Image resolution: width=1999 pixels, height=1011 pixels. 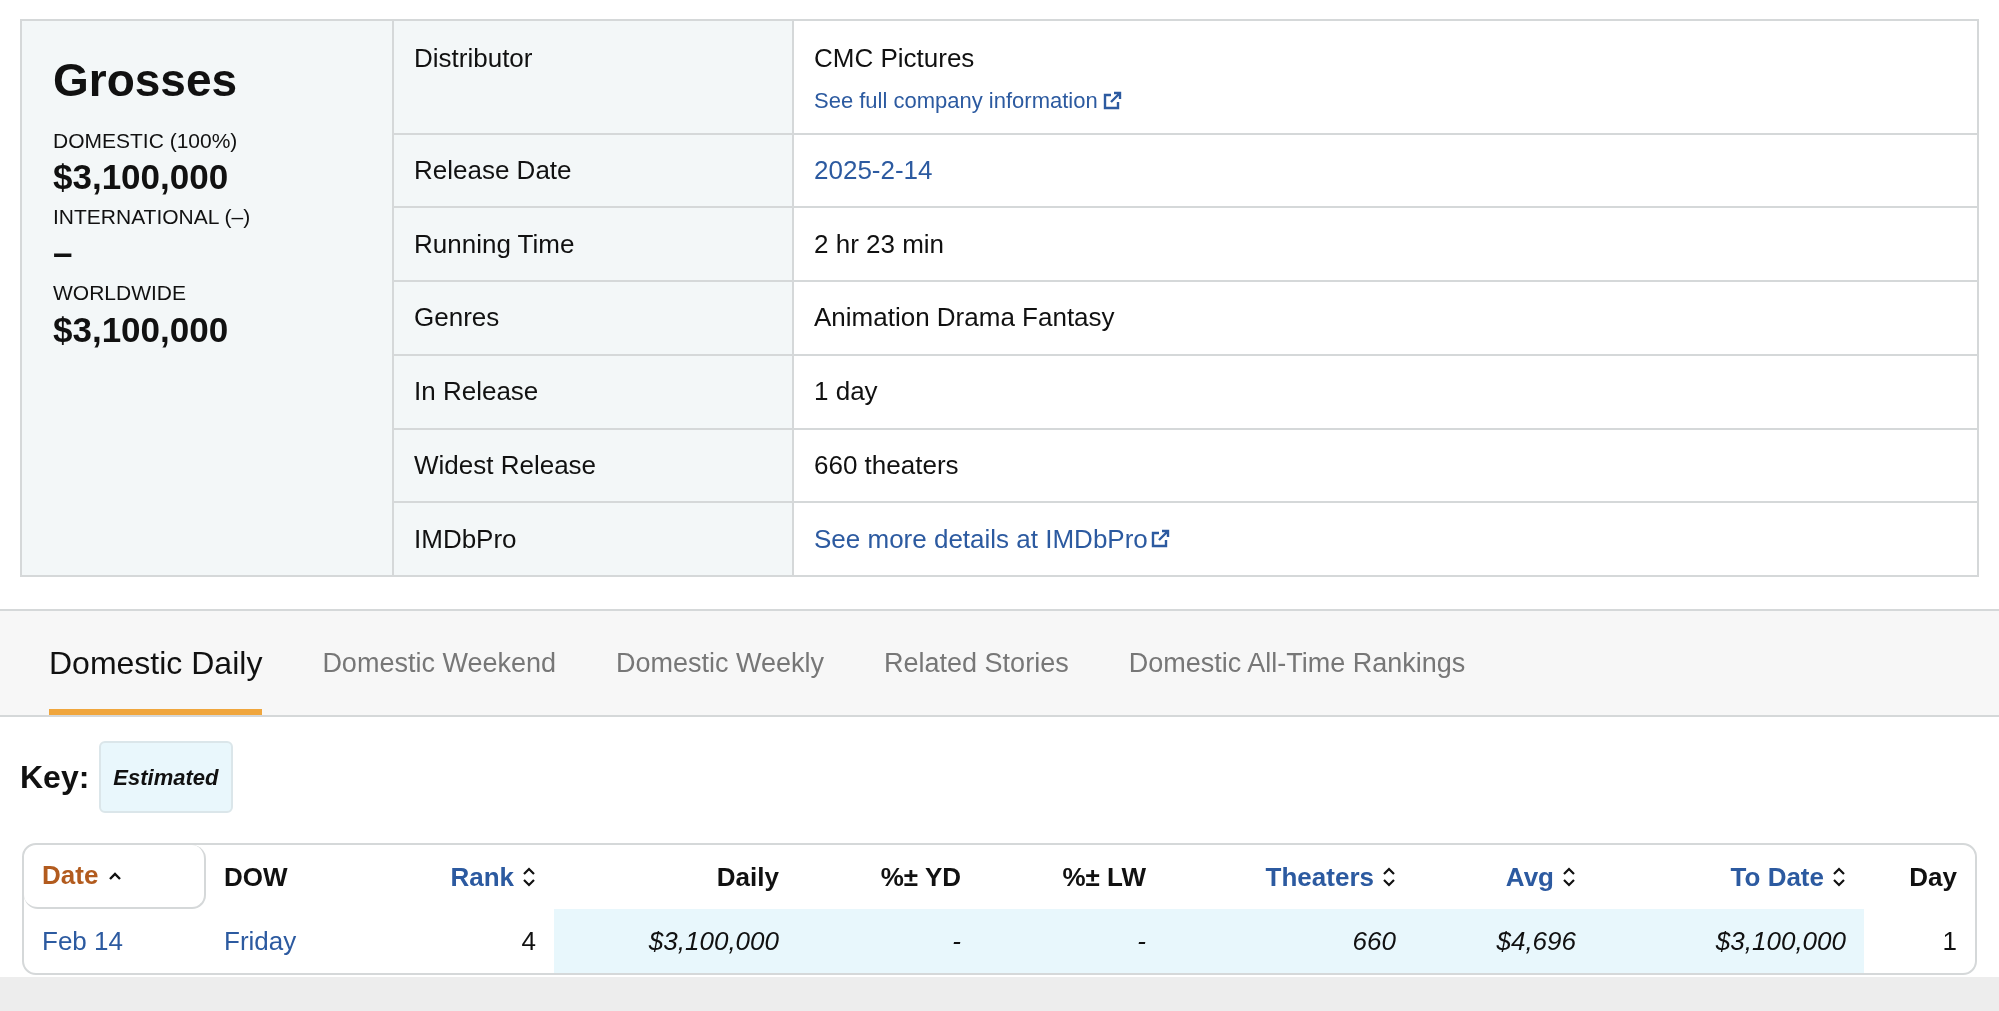 I want to click on sort-header: Avg, so click(x=1540, y=877).